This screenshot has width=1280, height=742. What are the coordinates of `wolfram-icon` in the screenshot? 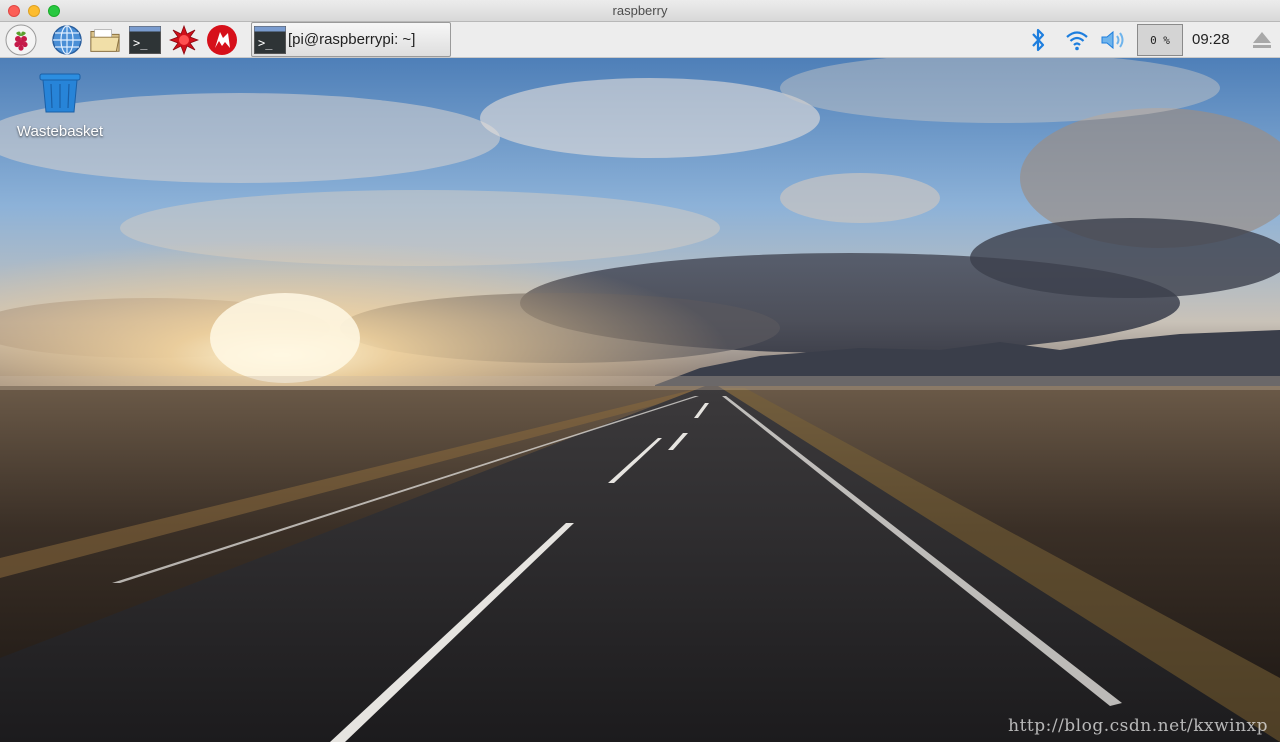 It's located at (222, 40).